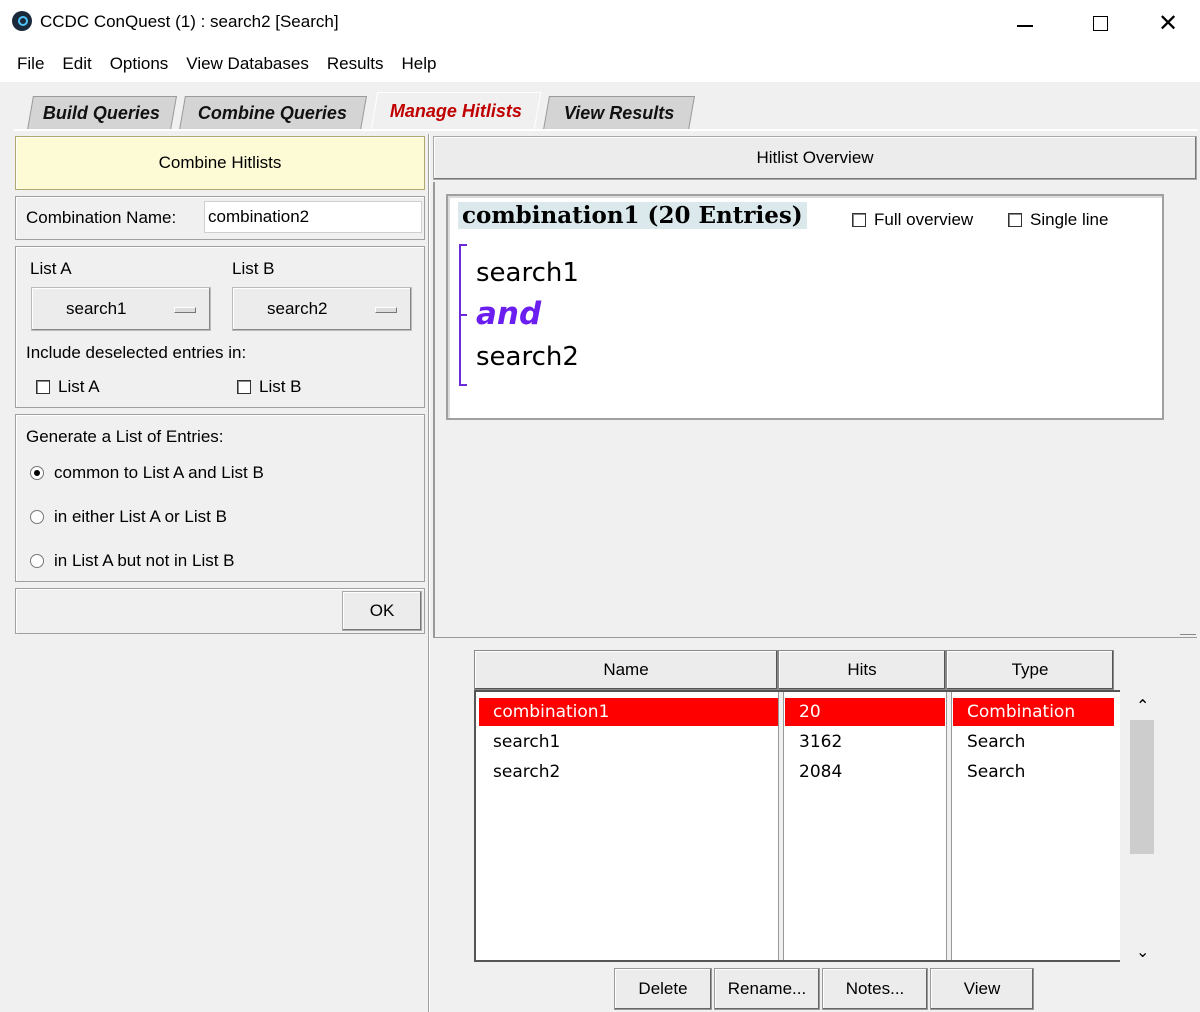 The height and width of the screenshot is (1012, 1200). I want to click on combination-title: combination1 (20 Entries), so click(632, 215).